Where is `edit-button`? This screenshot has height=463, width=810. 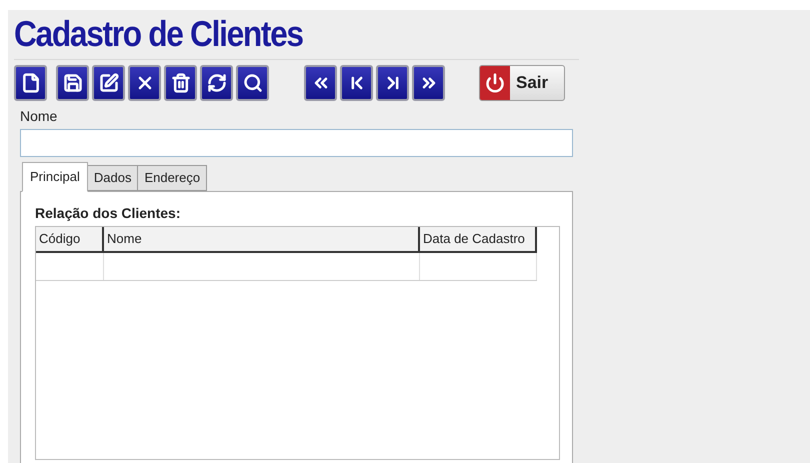 edit-button is located at coordinates (108, 82).